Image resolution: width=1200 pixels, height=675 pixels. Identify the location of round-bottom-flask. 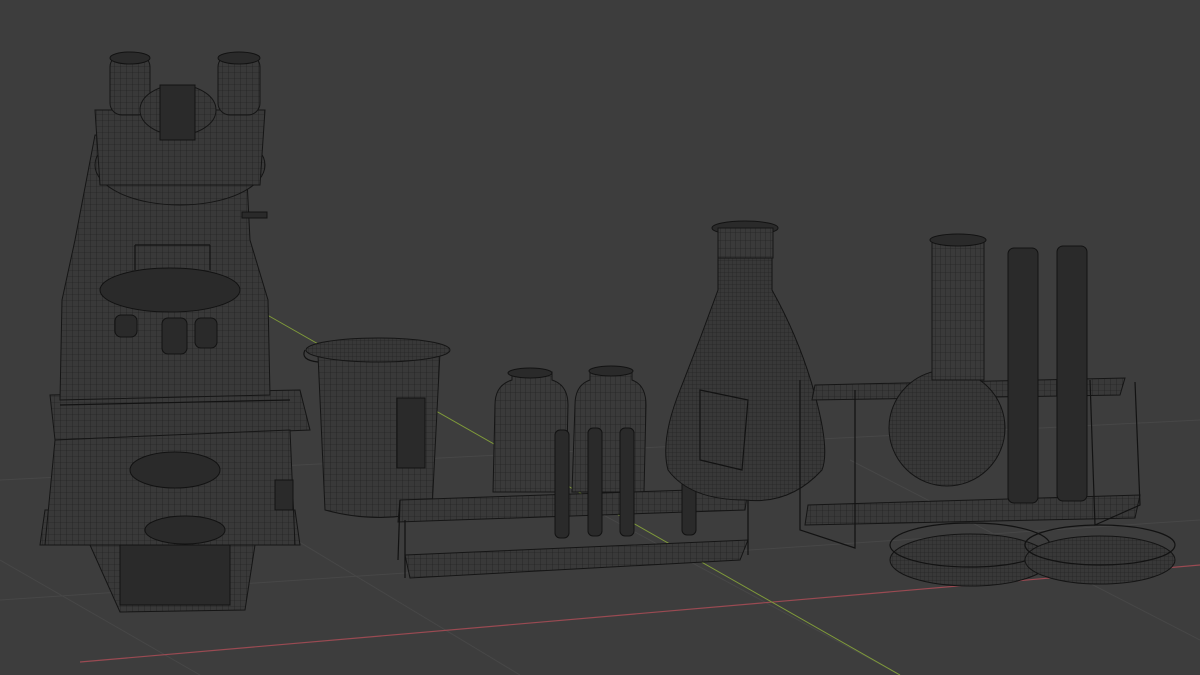
(947, 360).